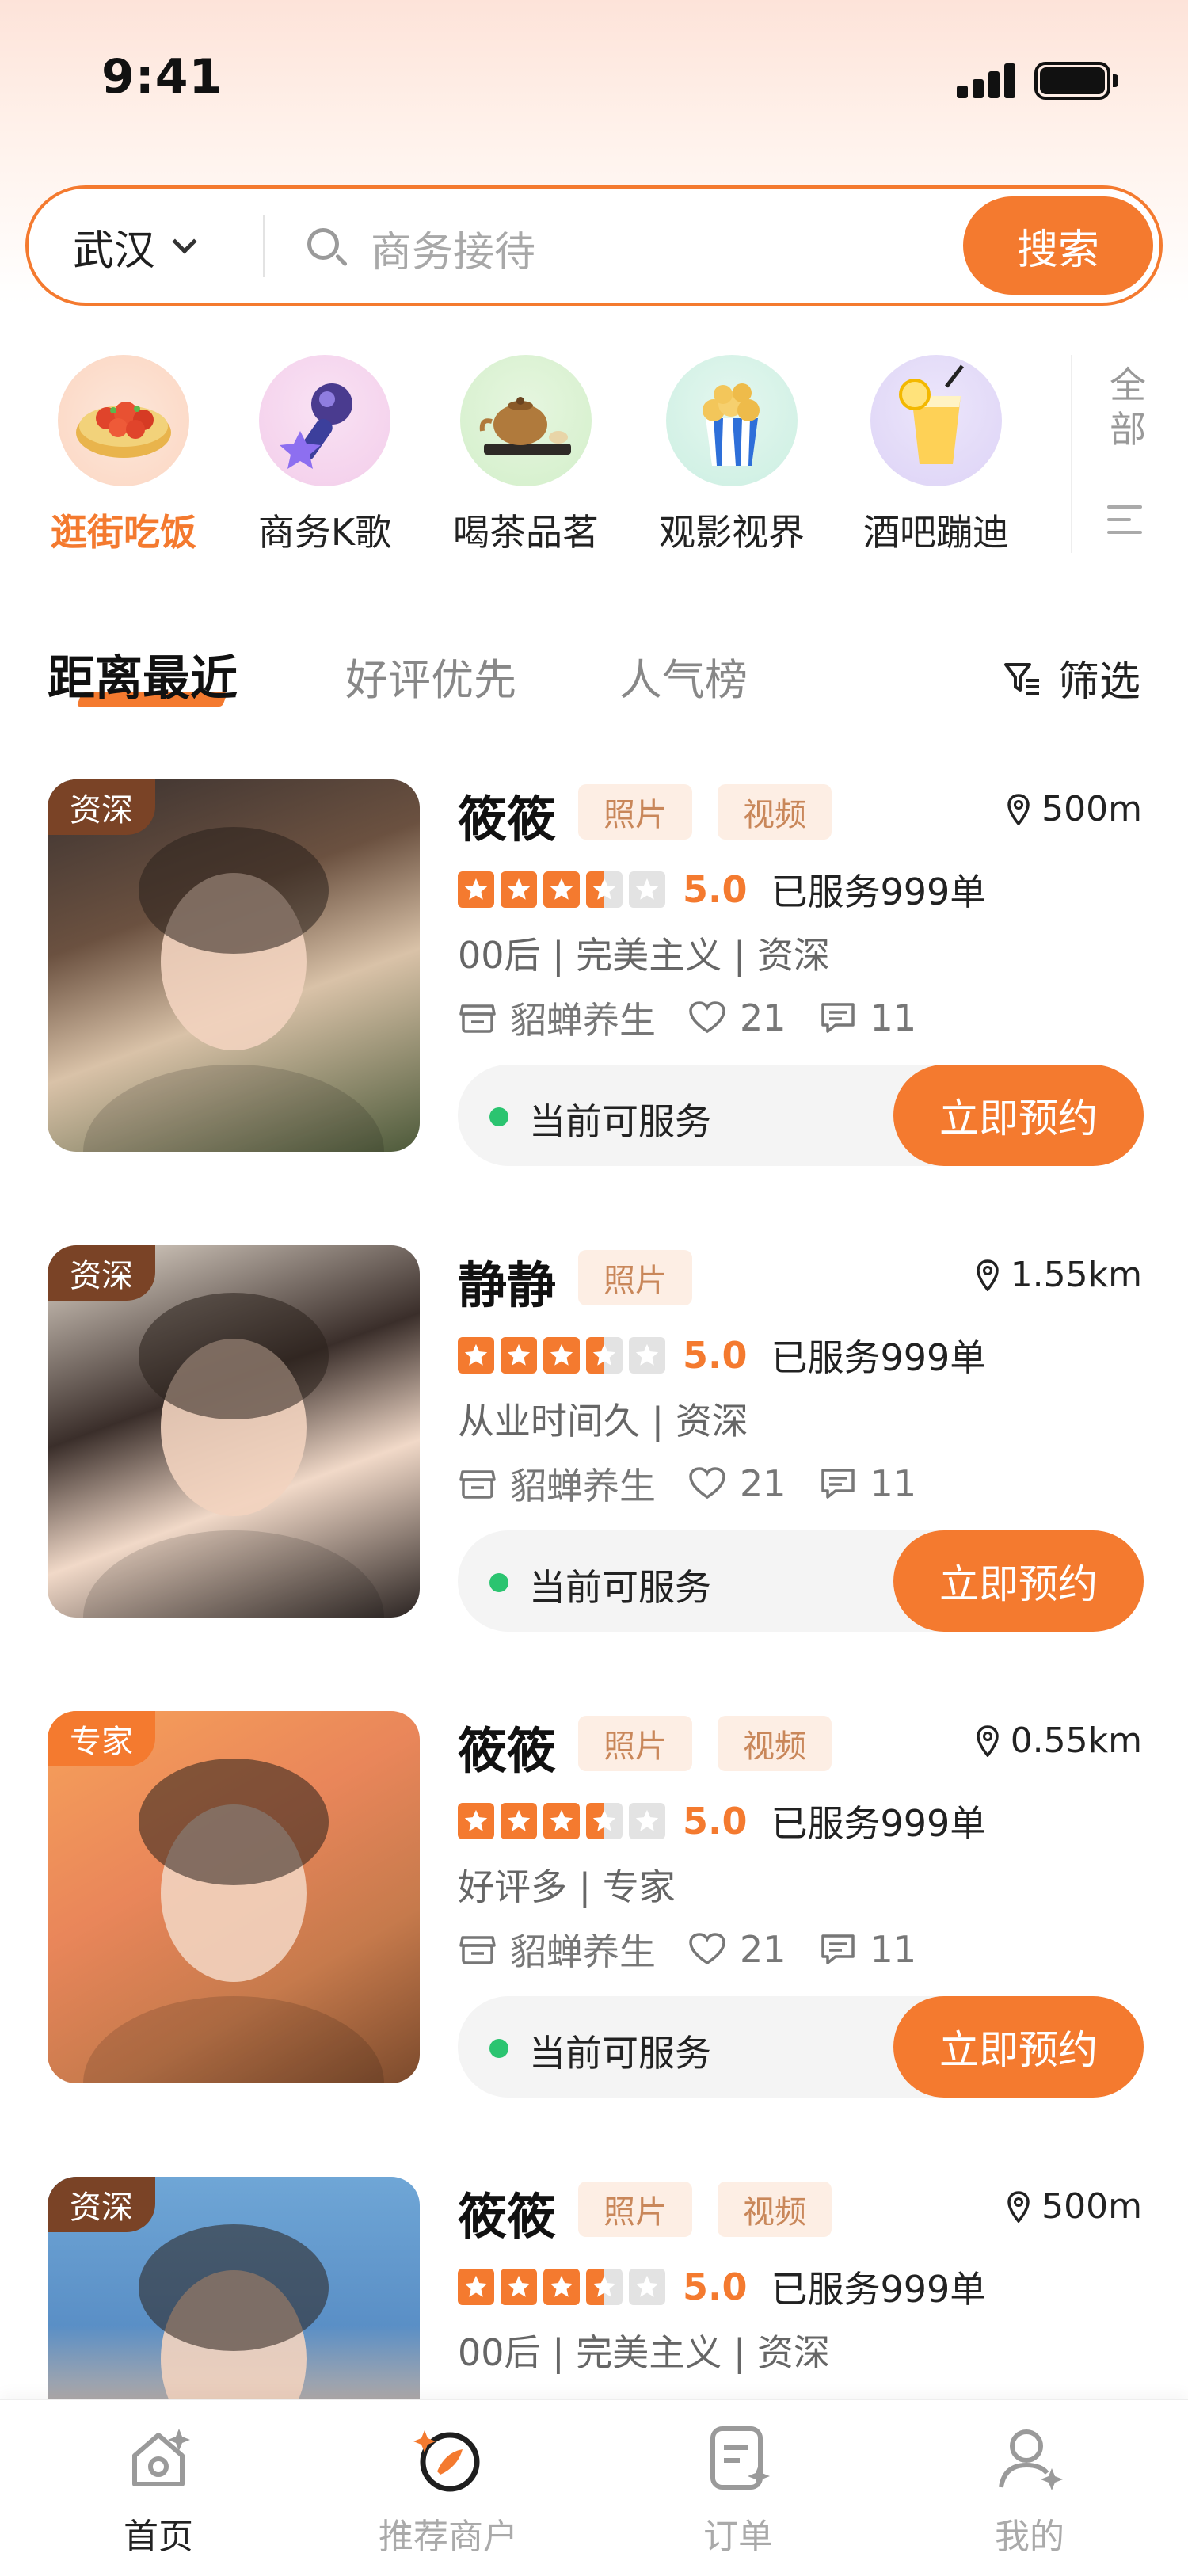 This screenshot has height=2576, width=1188. Describe the element at coordinates (158, 2490) in the screenshot. I see `nav-home: 首页` at that location.